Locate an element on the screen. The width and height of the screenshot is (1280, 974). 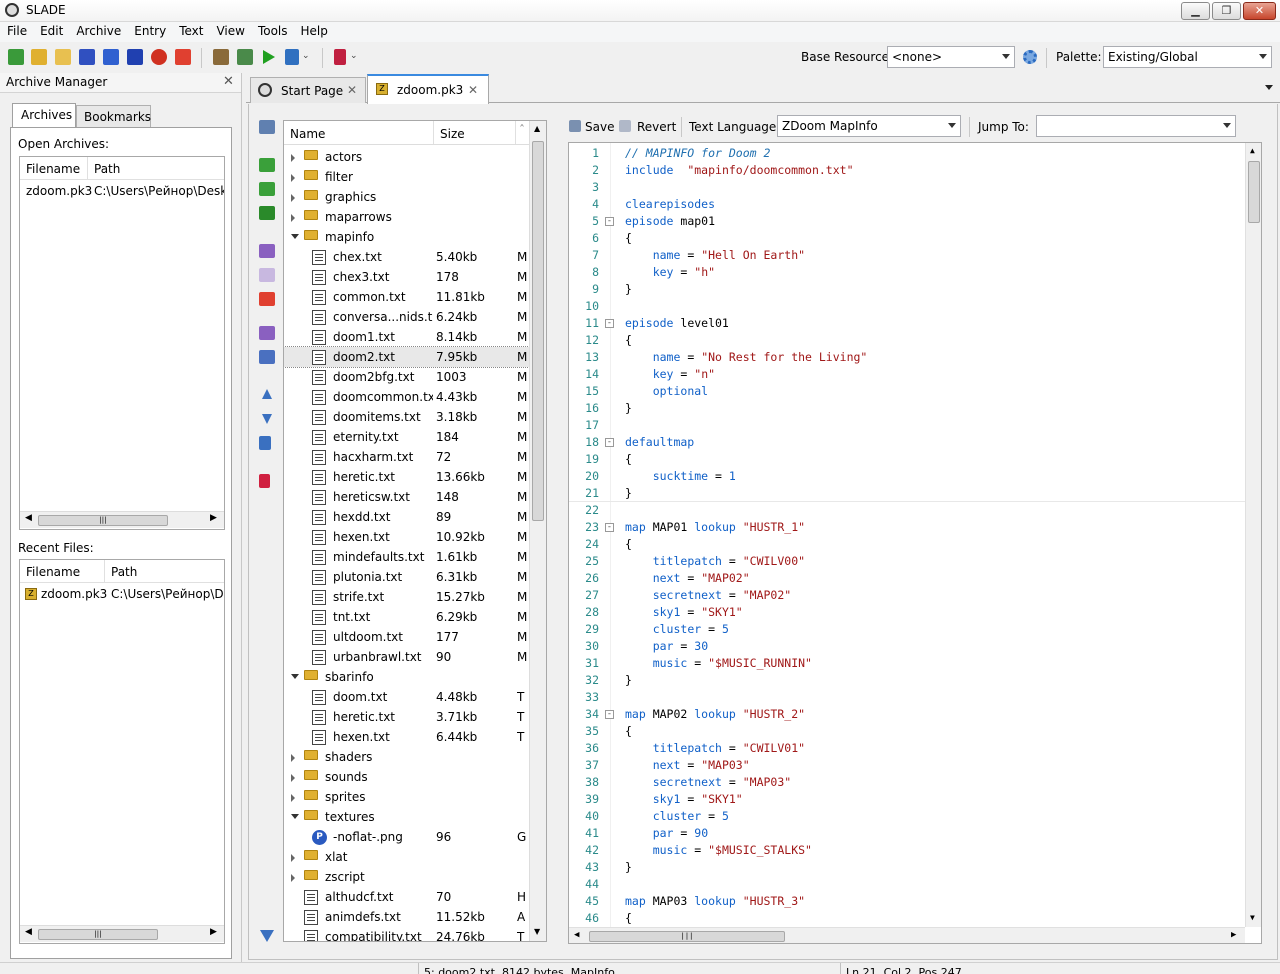
list-item: zdoom.pk3 C:\Users\Рейнор\Deskto is located at coordinates (122, 191).